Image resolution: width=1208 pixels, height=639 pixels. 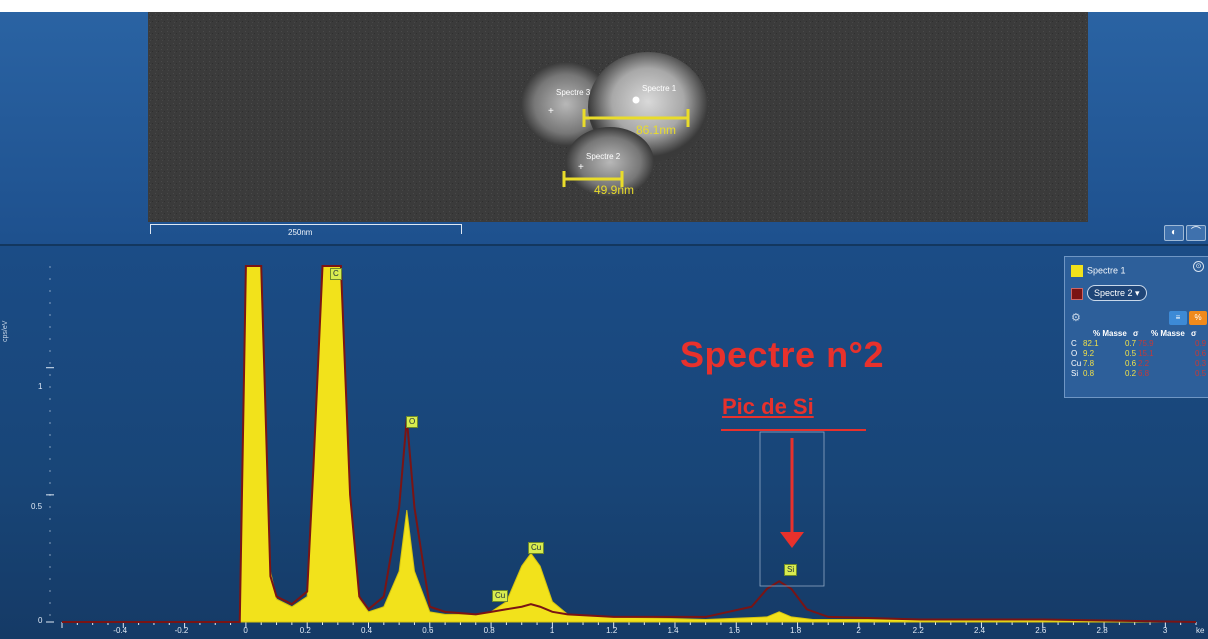 What do you see at coordinates (1178, 318) in the screenshot?
I see `filter-button: ≡` at bounding box center [1178, 318].